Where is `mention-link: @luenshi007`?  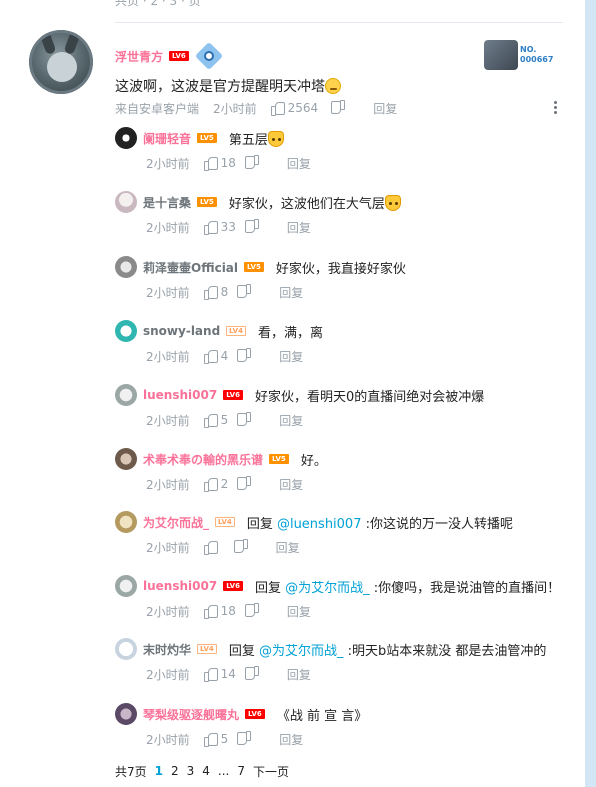
mention-link: @luenshi007 is located at coordinates (319, 524).